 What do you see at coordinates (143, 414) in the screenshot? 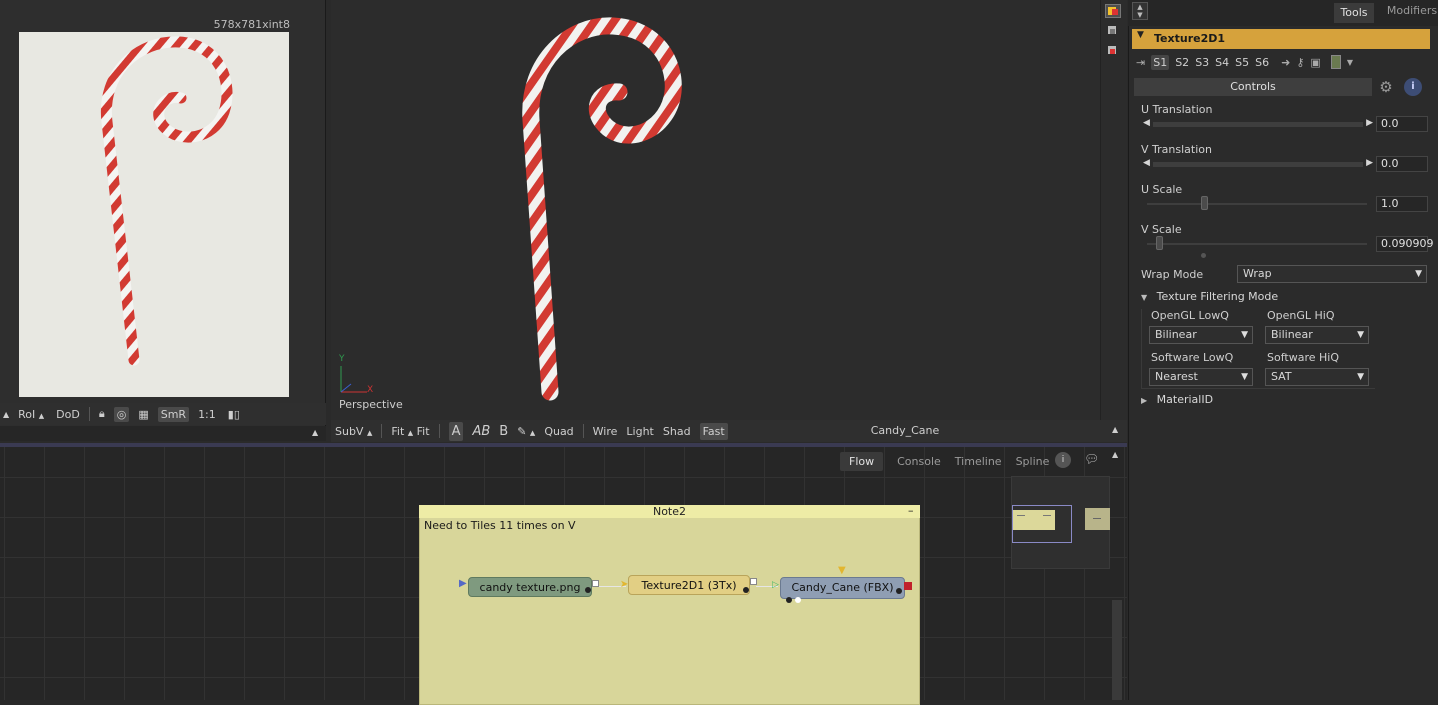
I see `checker-icon: ▦` at bounding box center [143, 414].